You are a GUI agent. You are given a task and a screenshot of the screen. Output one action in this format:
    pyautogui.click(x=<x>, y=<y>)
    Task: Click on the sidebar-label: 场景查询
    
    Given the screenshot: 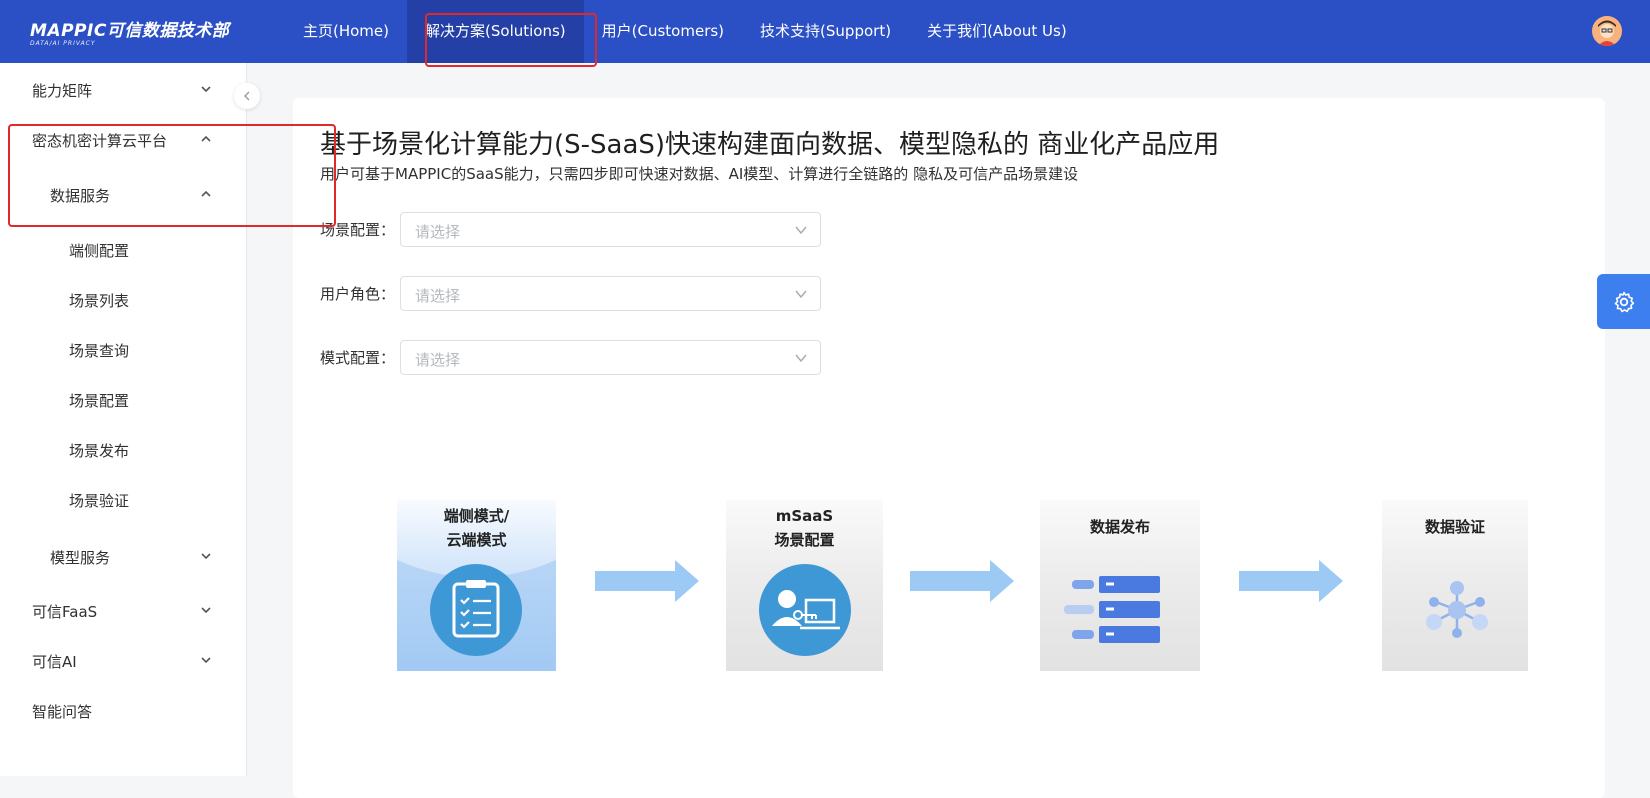 What is the action you would take?
    pyautogui.click(x=99, y=350)
    